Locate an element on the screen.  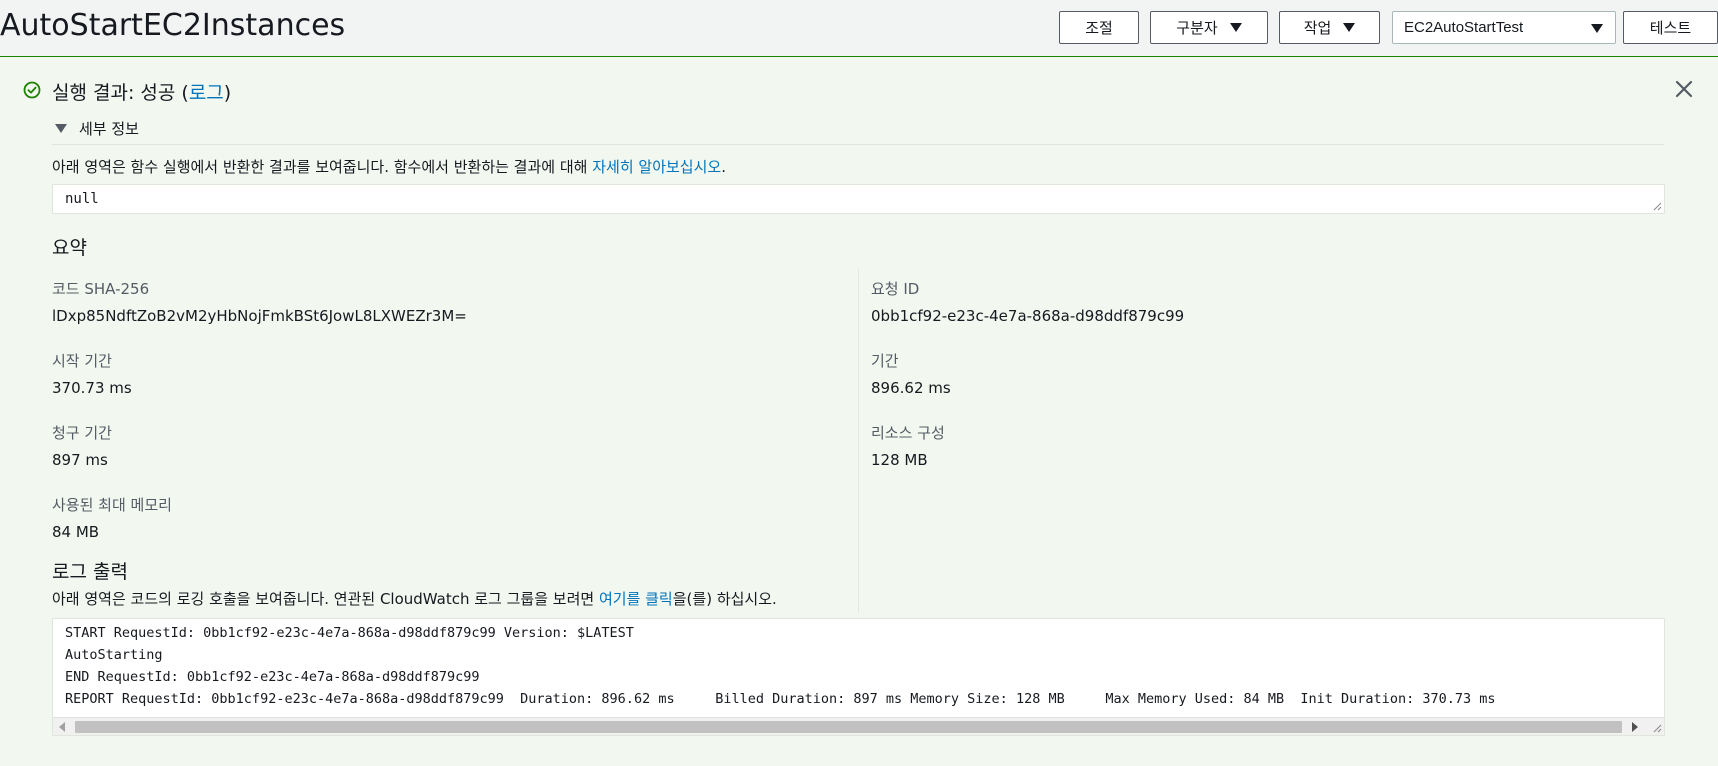
learn-more-link: 자세히 알아보십시오 is located at coordinates (656, 167).